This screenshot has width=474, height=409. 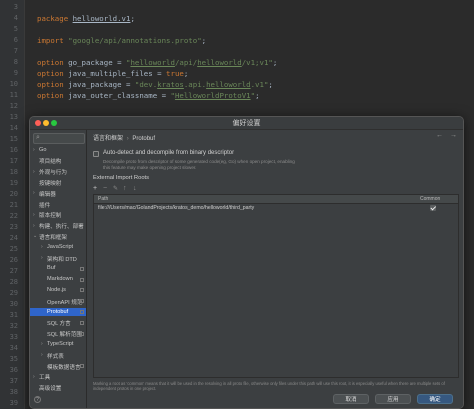 What do you see at coordinates (435, 399) in the screenshot?
I see `ok-button: 确定` at bounding box center [435, 399].